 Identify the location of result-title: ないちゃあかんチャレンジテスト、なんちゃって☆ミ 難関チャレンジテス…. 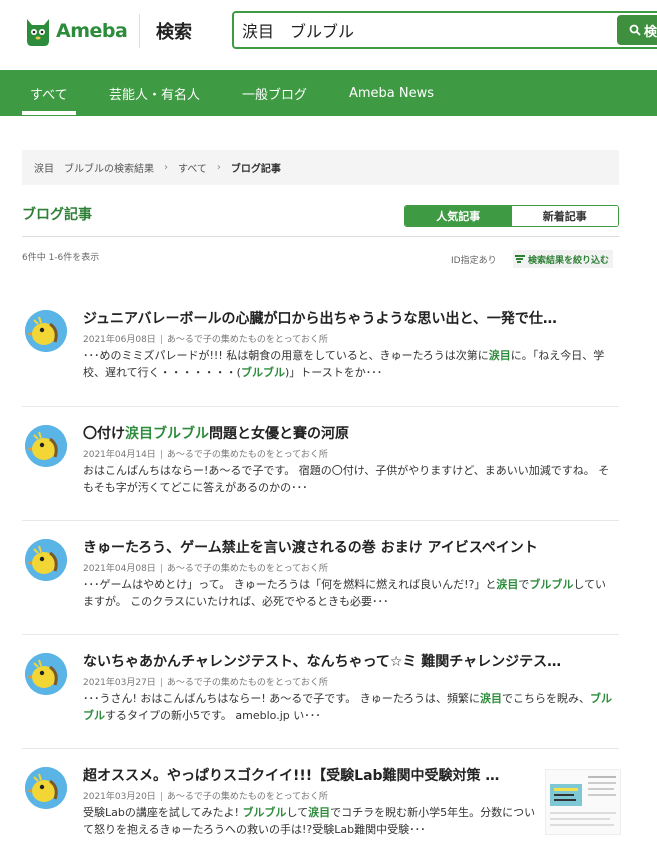
(343, 661).